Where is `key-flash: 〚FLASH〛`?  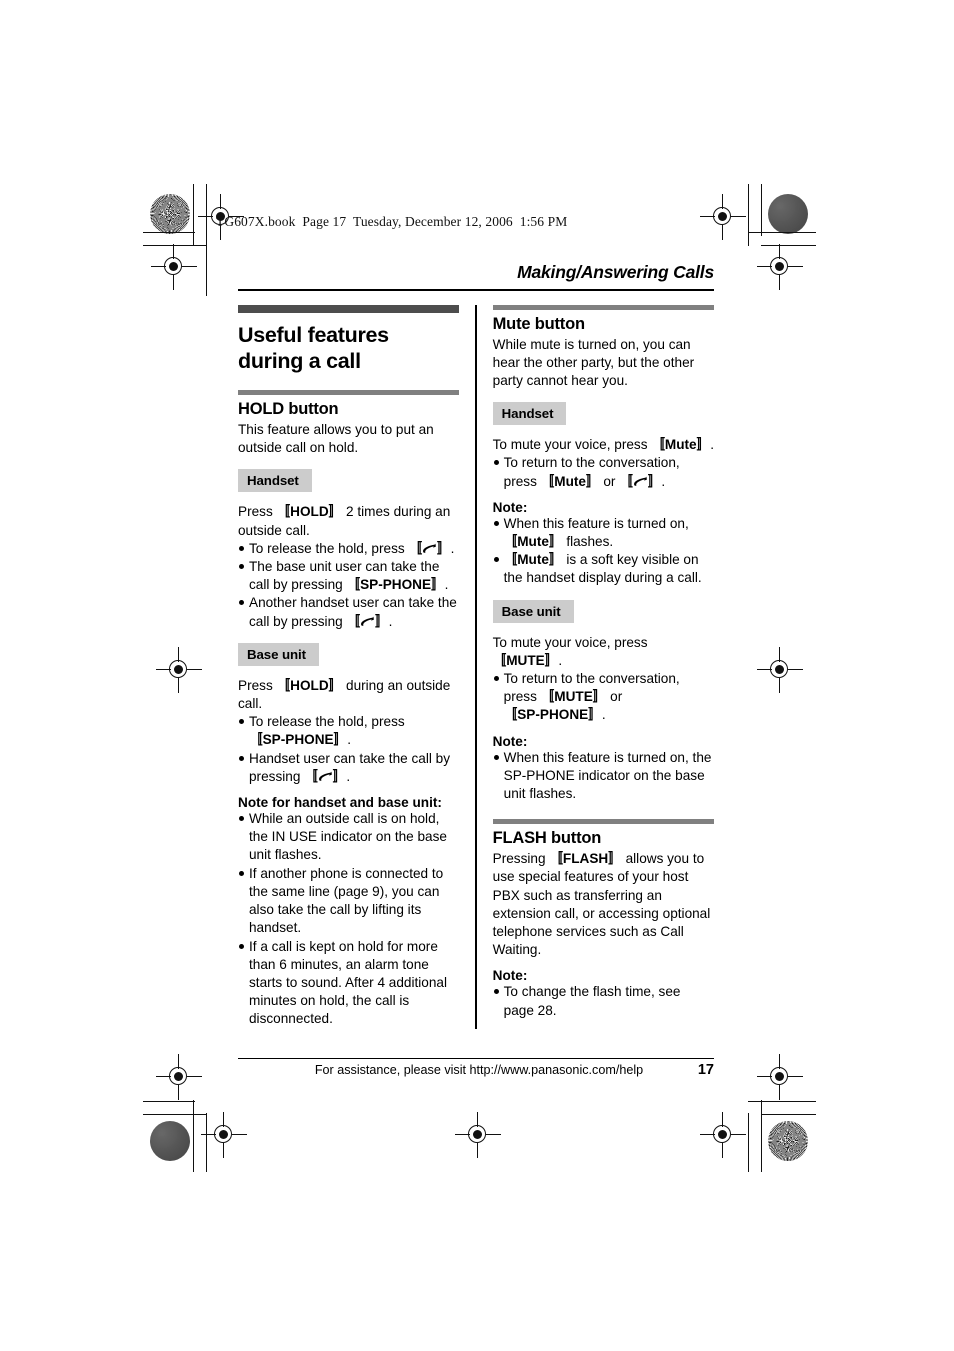 key-flash: 〚FLASH〛 is located at coordinates (585, 859).